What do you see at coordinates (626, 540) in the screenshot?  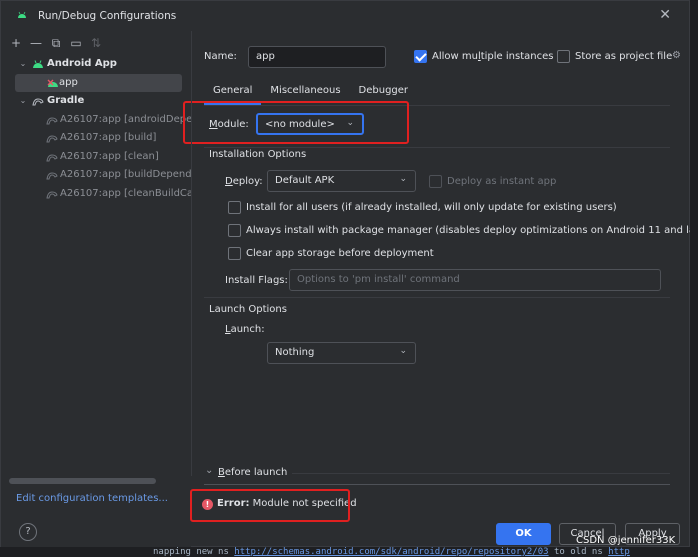 I see `watermark: CSDN @jennifer33K` at bounding box center [626, 540].